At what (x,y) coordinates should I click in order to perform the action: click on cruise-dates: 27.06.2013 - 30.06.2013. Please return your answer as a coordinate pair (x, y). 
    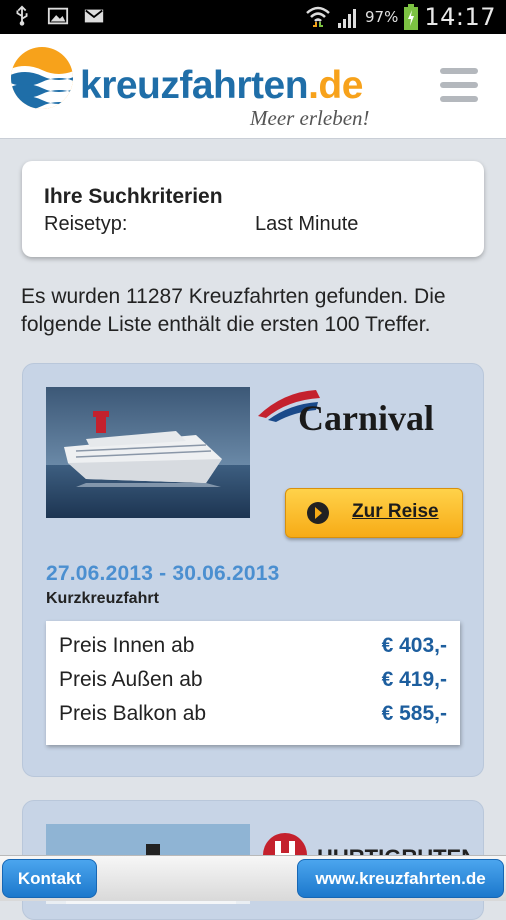
    Looking at the image, I should click on (163, 573).